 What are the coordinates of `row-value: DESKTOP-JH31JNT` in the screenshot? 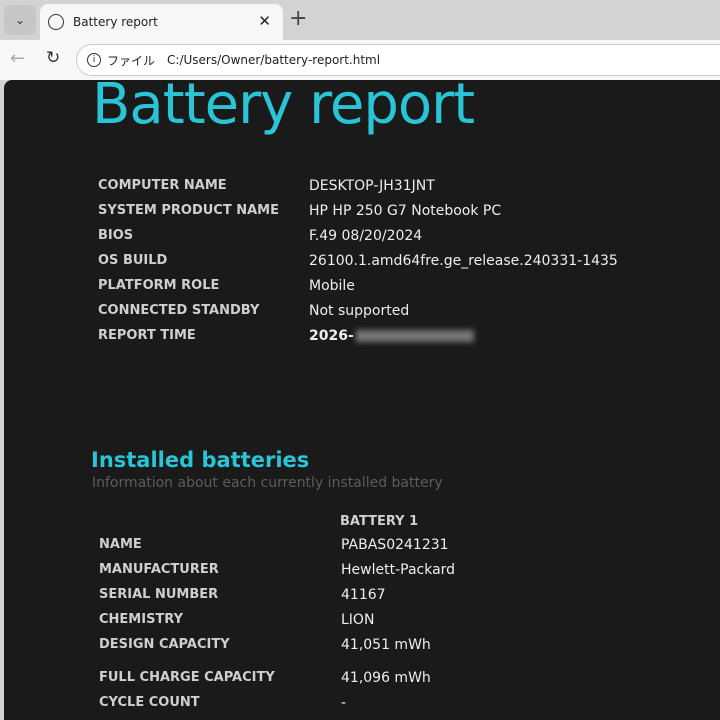 It's located at (372, 186).